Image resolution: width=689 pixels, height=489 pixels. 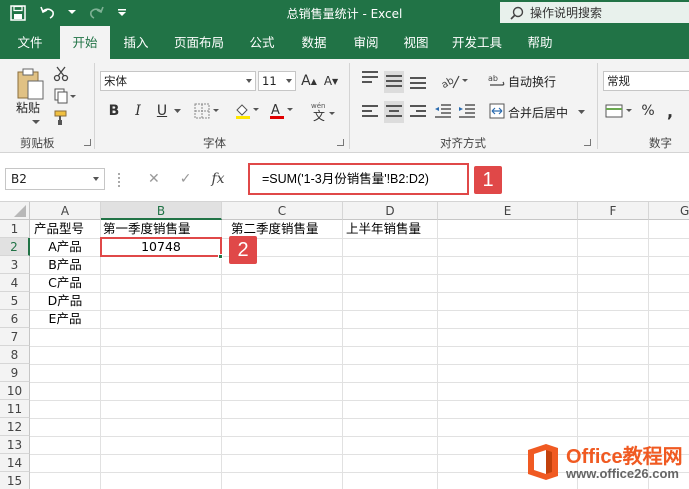 What do you see at coordinates (186, 179) in the screenshot?
I see `enter-icon: ✓` at bounding box center [186, 179].